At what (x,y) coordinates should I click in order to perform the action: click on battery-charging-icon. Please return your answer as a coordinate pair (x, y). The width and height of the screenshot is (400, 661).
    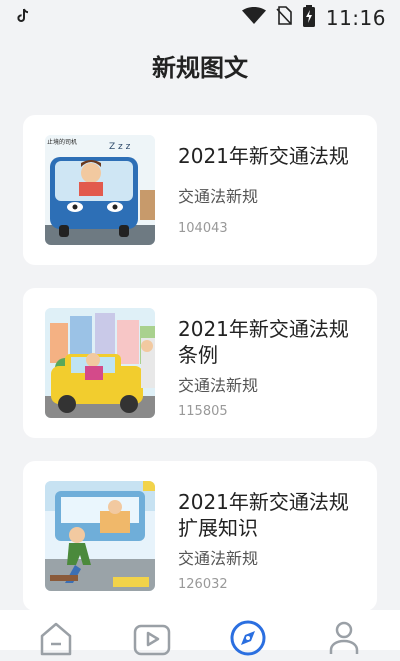
    Looking at the image, I should click on (309, 18).